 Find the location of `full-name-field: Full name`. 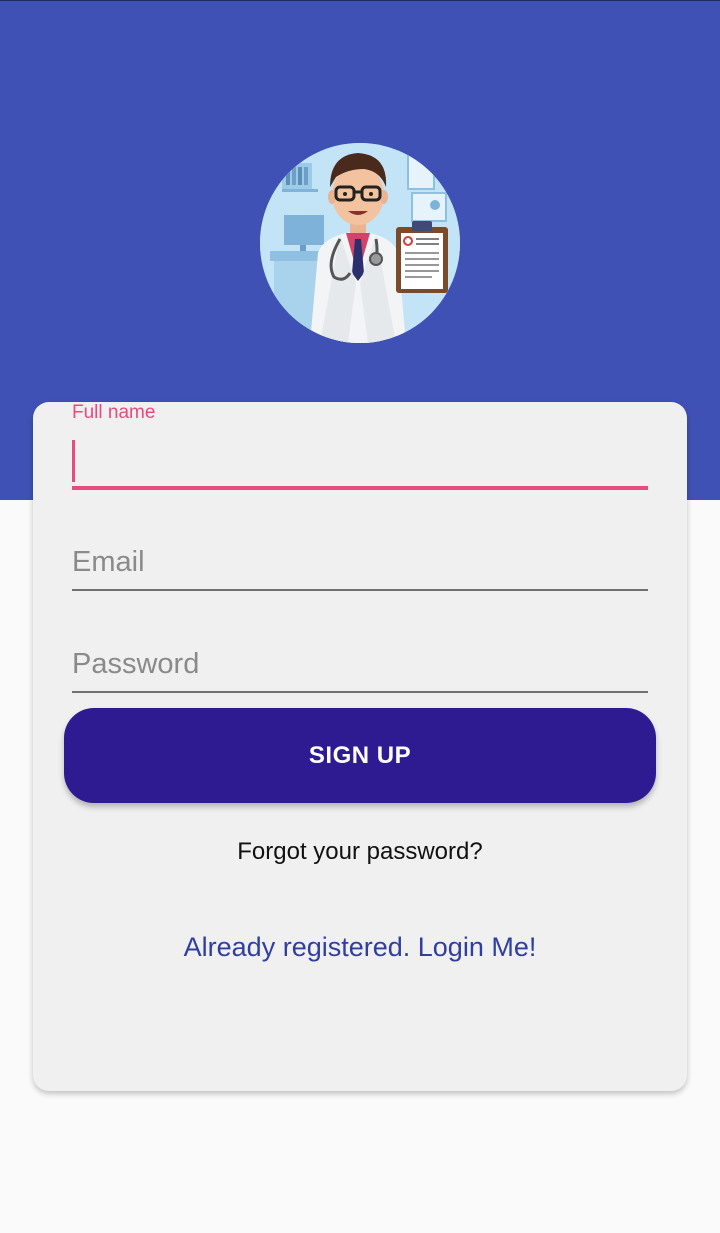

full-name-field: Full name is located at coordinates (360, 447).